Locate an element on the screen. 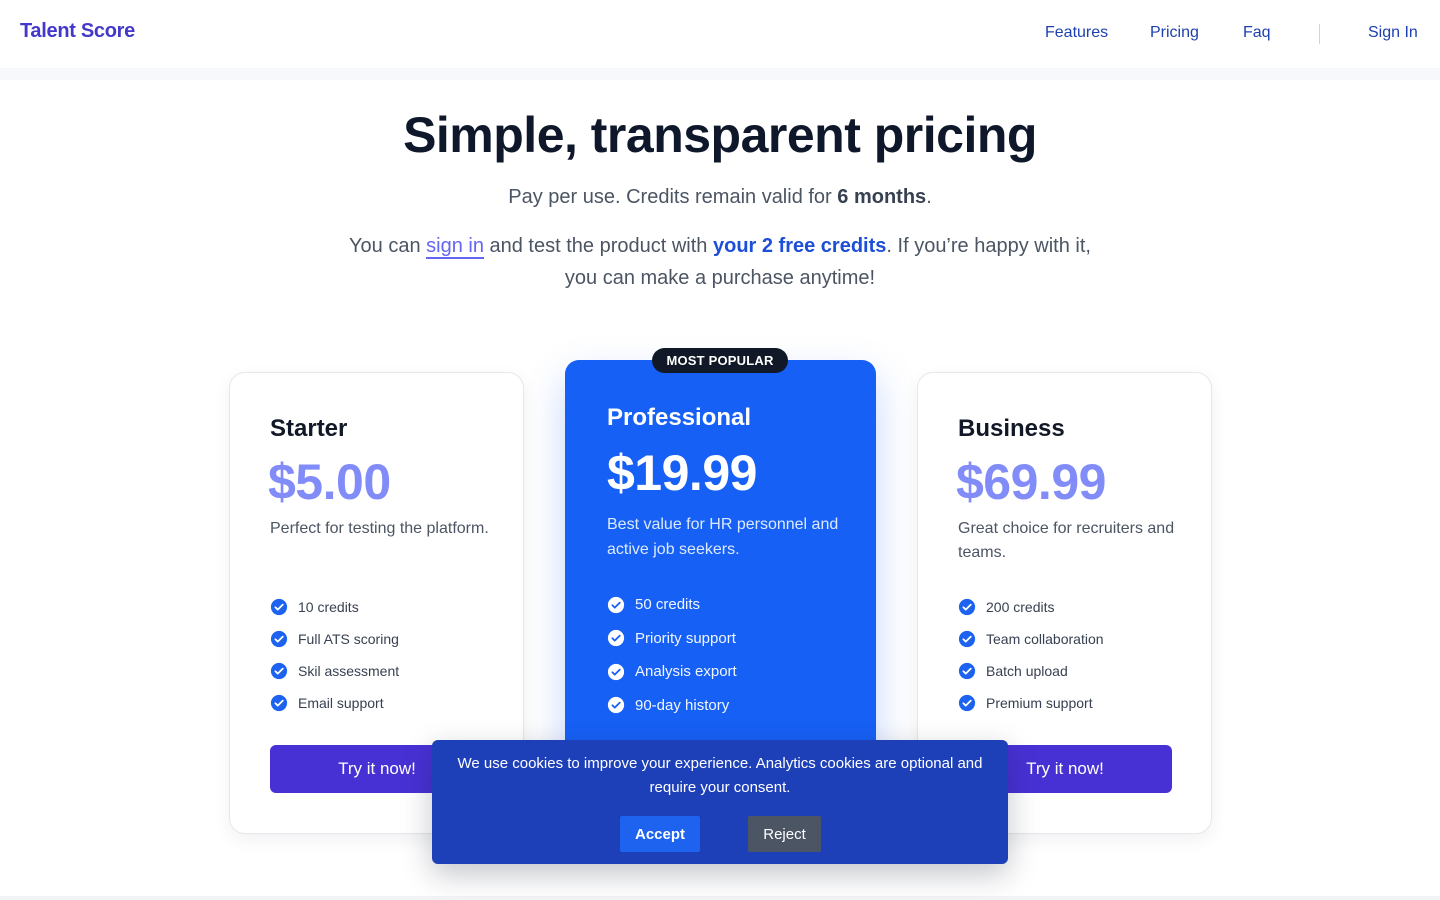  feature-item: 90-day history is located at coordinates (672, 706).